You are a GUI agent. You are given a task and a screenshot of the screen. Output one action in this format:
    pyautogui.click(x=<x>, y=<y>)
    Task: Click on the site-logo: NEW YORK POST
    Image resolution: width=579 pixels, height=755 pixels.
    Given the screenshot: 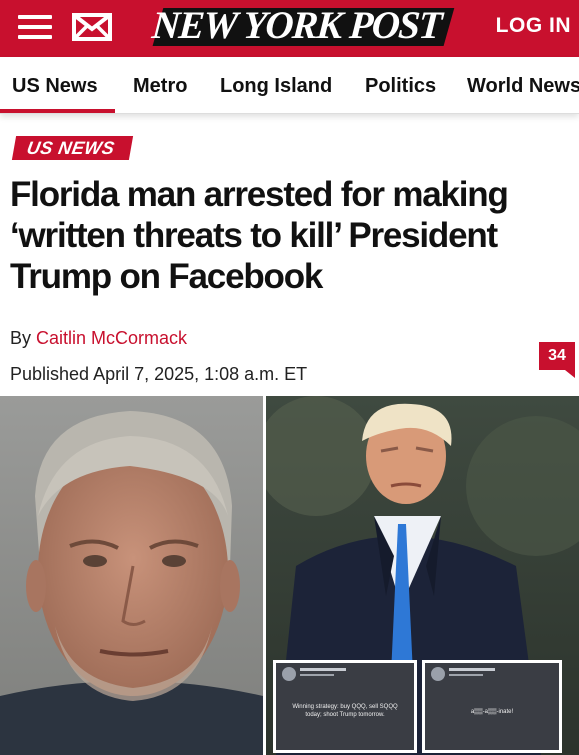 What is the action you would take?
    pyautogui.click(x=296, y=26)
    